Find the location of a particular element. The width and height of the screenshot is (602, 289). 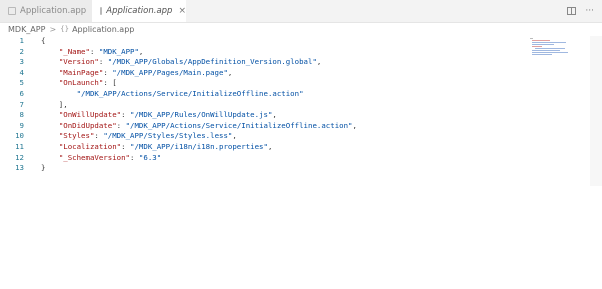

line-number: 3 is located at coordinates (21, 62).